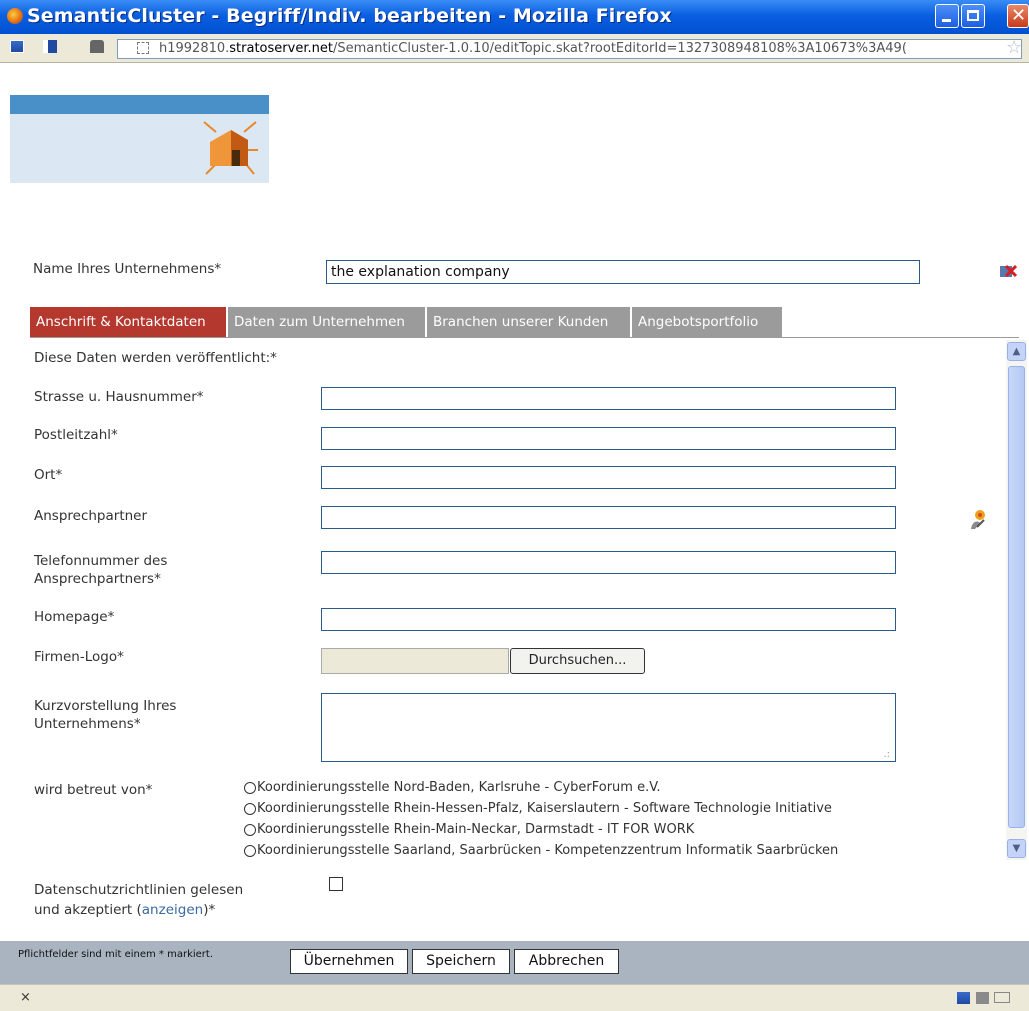 The height and width of the screenshot is (1011, 1029). Describe the element at coordinates (608, 398) in the screenshot. I see `street-input` at that location.